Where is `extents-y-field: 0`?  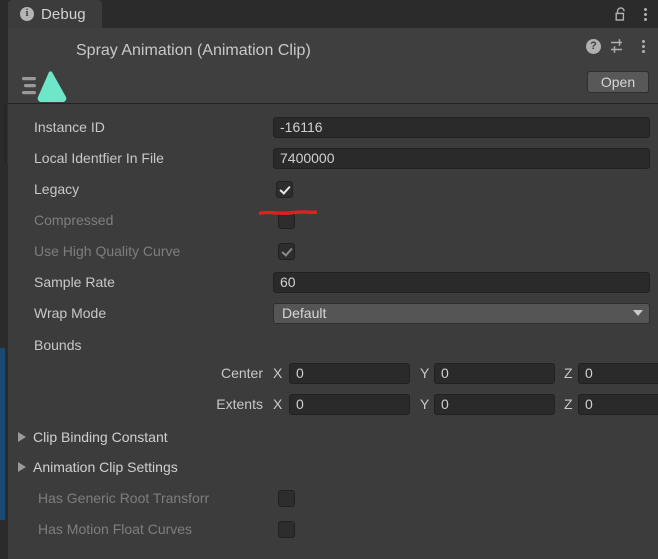
extents-y-field: 0 is located at coordinates (494, 404).